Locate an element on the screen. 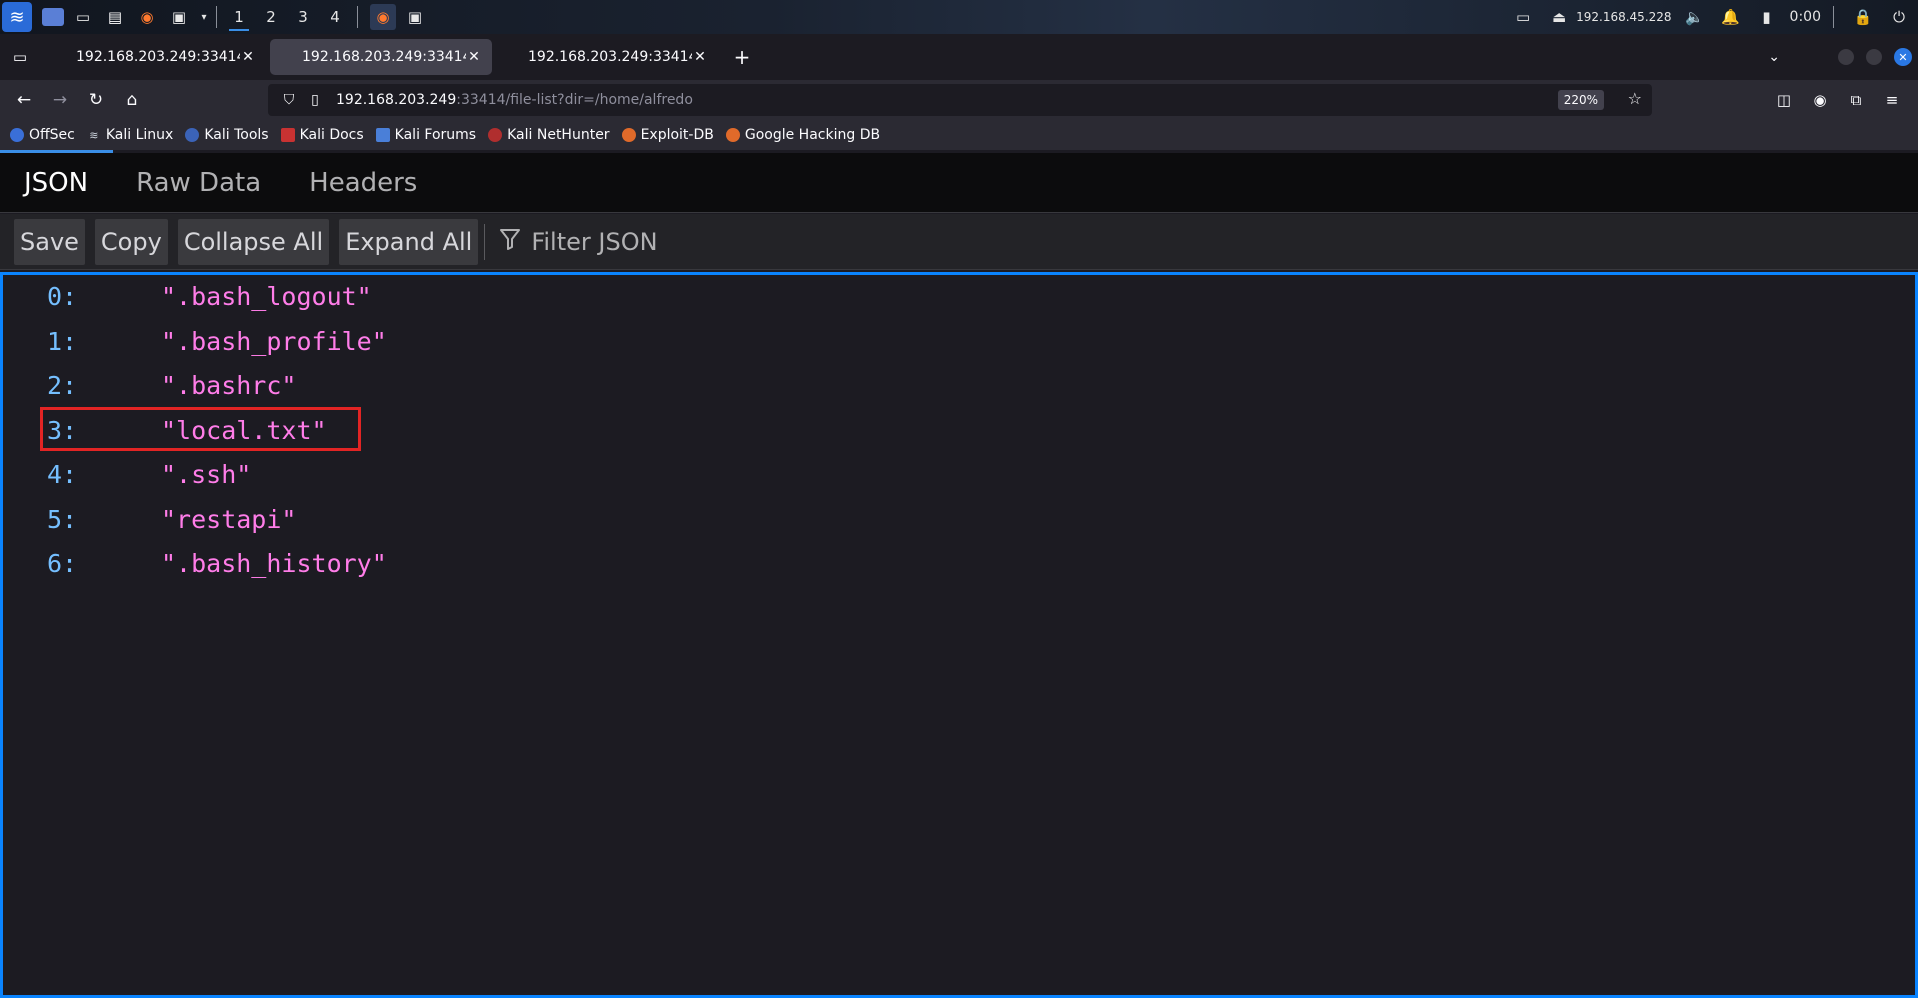  workspace-4: 4 is located at coordinates (335, 17).